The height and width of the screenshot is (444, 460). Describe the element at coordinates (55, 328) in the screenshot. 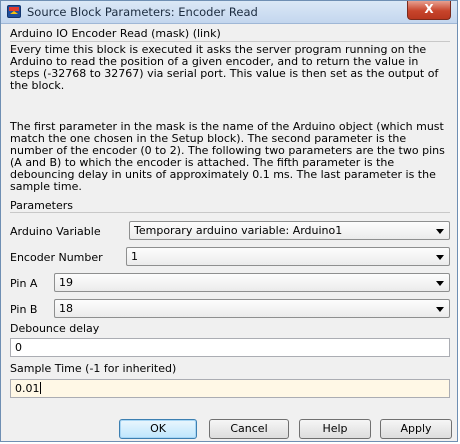

I see `debounce-delay-label: Debounce delay` at that location.